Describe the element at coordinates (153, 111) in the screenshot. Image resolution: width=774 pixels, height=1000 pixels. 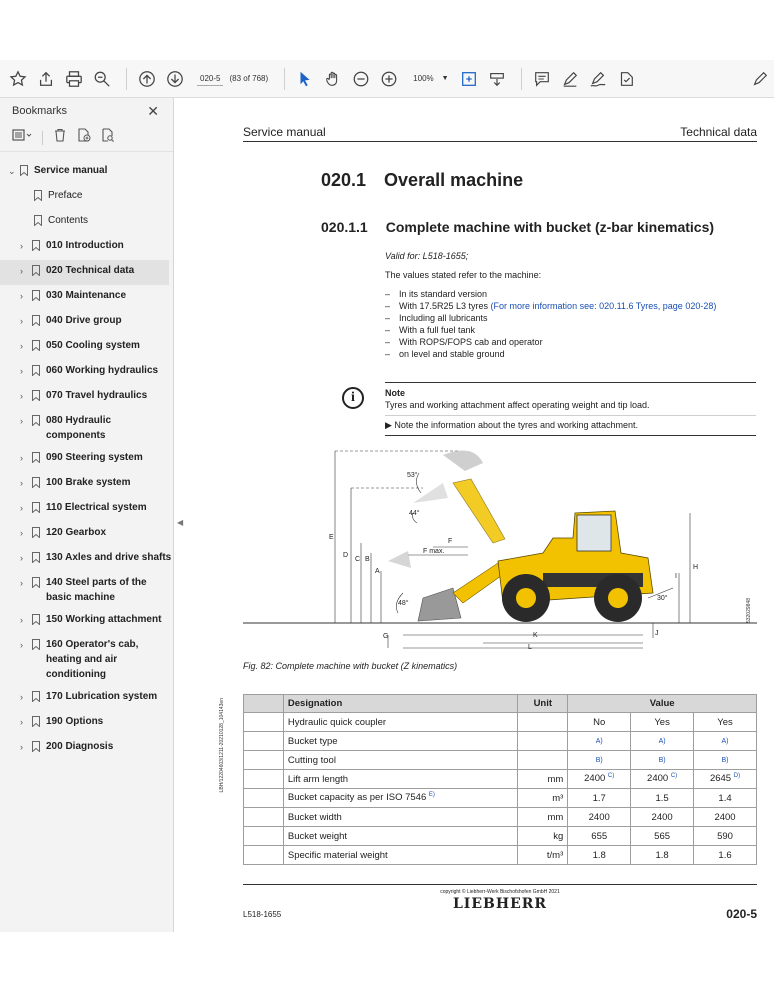
I see `close-icon: ✕` at that location.